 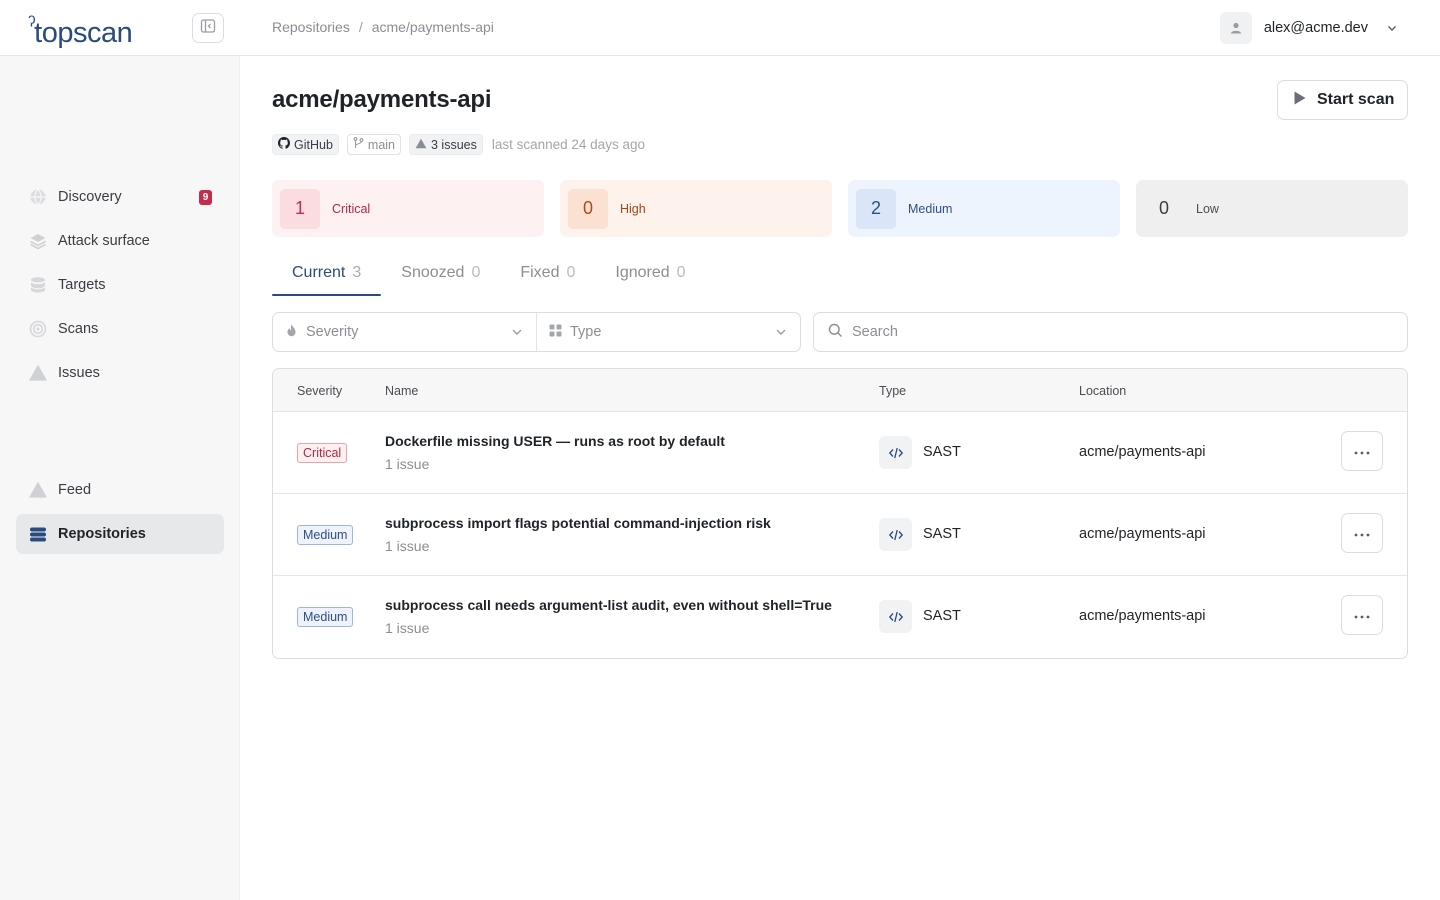 I want to click on tab-current: Current 3, so click(x=327, y=277).